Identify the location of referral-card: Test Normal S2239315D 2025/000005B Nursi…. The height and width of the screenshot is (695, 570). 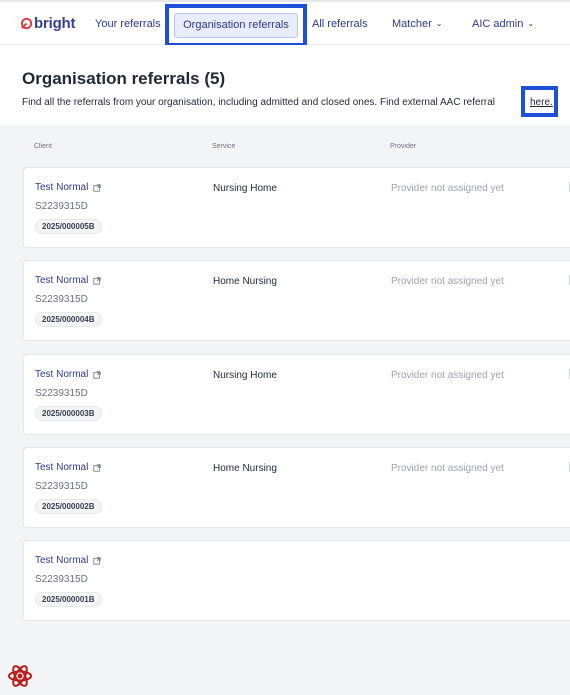
(296, 207).